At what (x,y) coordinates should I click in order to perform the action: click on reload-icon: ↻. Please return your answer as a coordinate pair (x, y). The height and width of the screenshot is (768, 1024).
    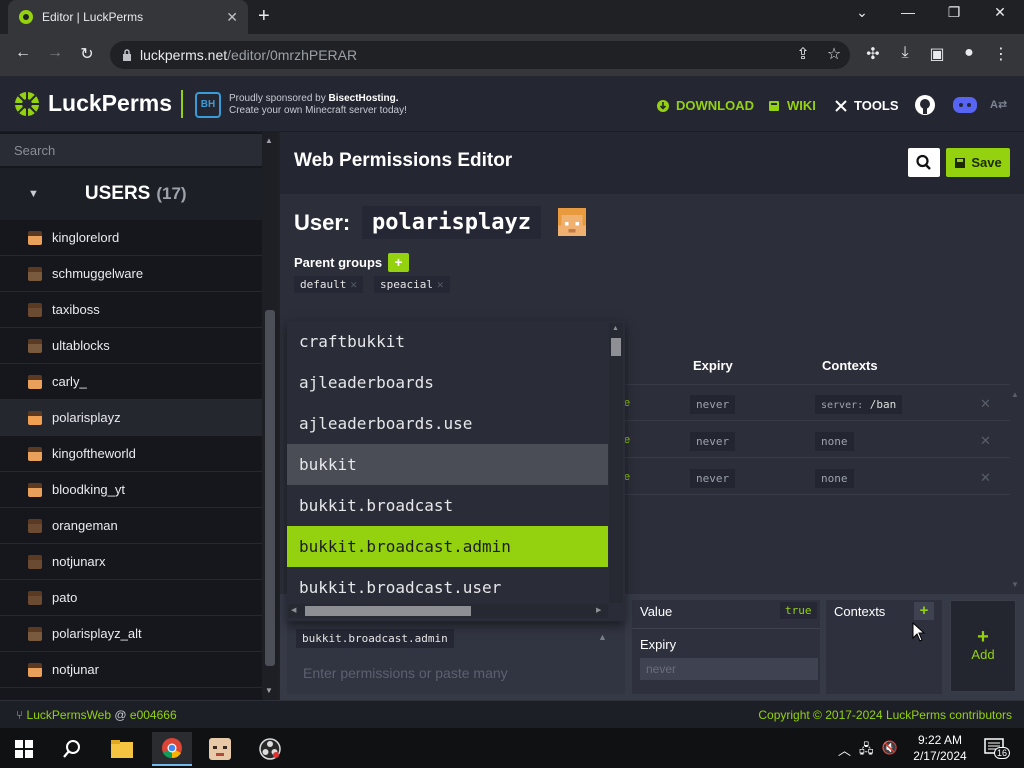
    Looking at the image, I should click on (87, 54).